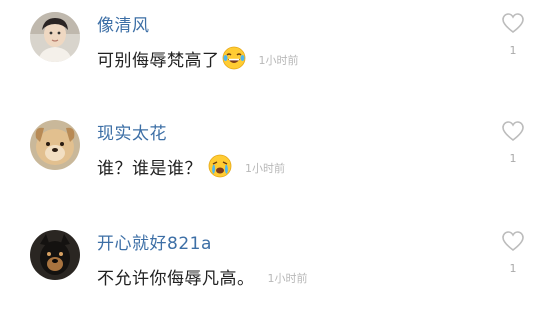 This screenshot has height=326, width=555. I want to click on comment-body: 不允许你侮辱凡高。 1小时前, so click(202, 276).